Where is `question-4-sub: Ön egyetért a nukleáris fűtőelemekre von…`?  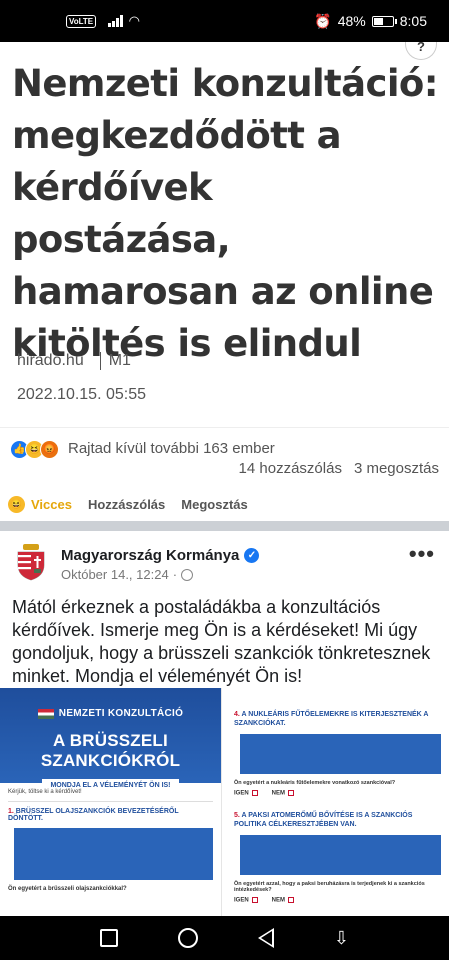 question-4-sub: Ön egyetért a nukleáris fűtőelemekre von… is located at coordinates (315, 783).